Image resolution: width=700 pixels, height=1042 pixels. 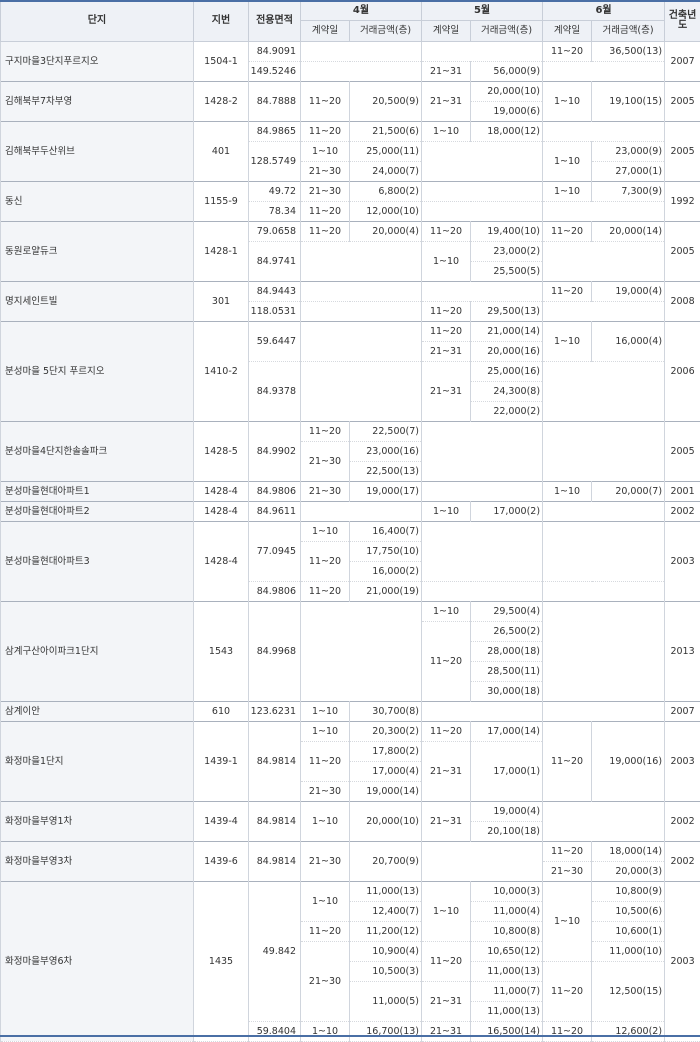 I want to click on floor-value: (2), so click(x=533, y=251).